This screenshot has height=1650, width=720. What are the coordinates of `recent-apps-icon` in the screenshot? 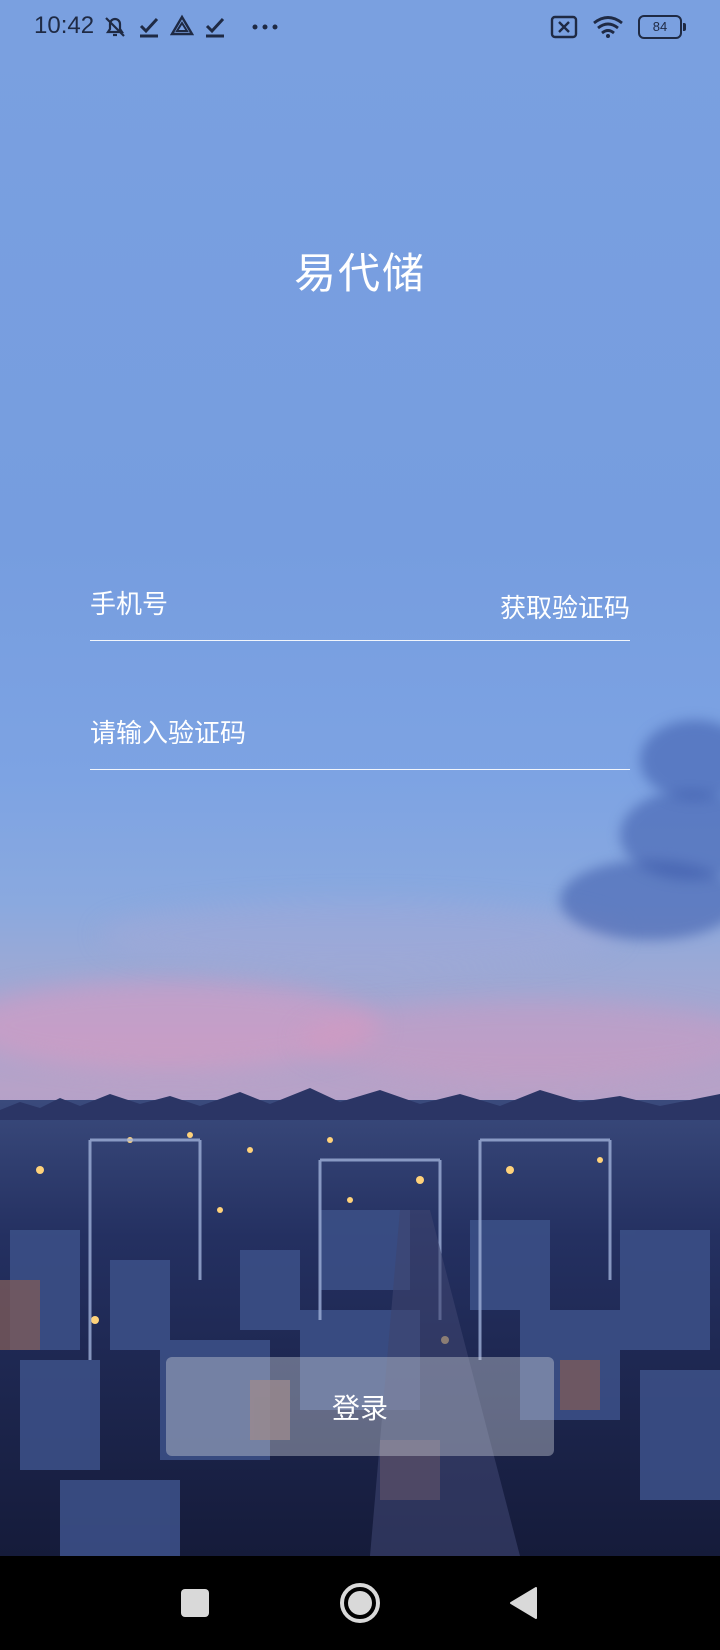 It's located at (195, 1603).